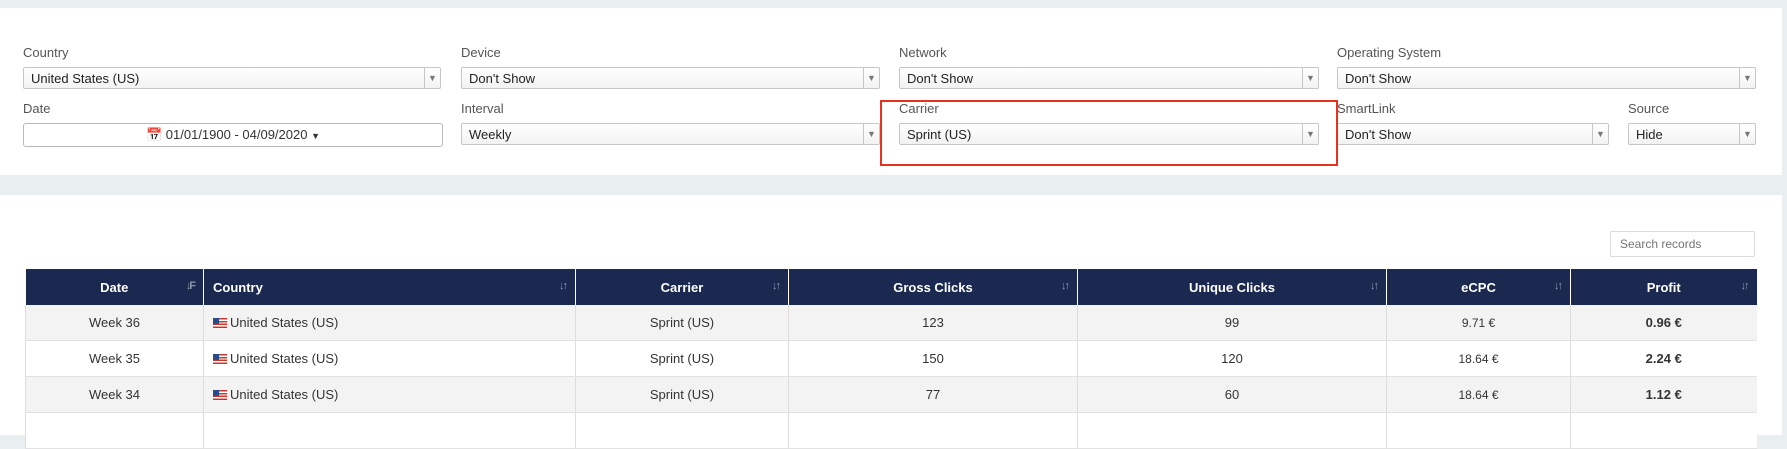 The image size is (1787, 449). I want to click on column-header-date: Date ↓F, so click(114, 287).